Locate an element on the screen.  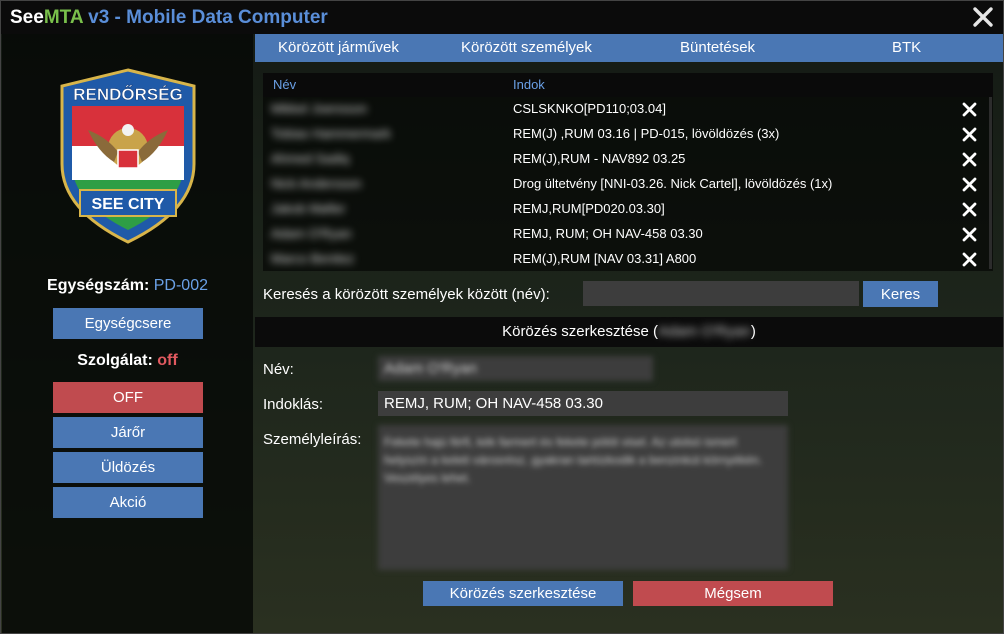
row-name: Adam O'Ryan is located at coordinates (311, 233).